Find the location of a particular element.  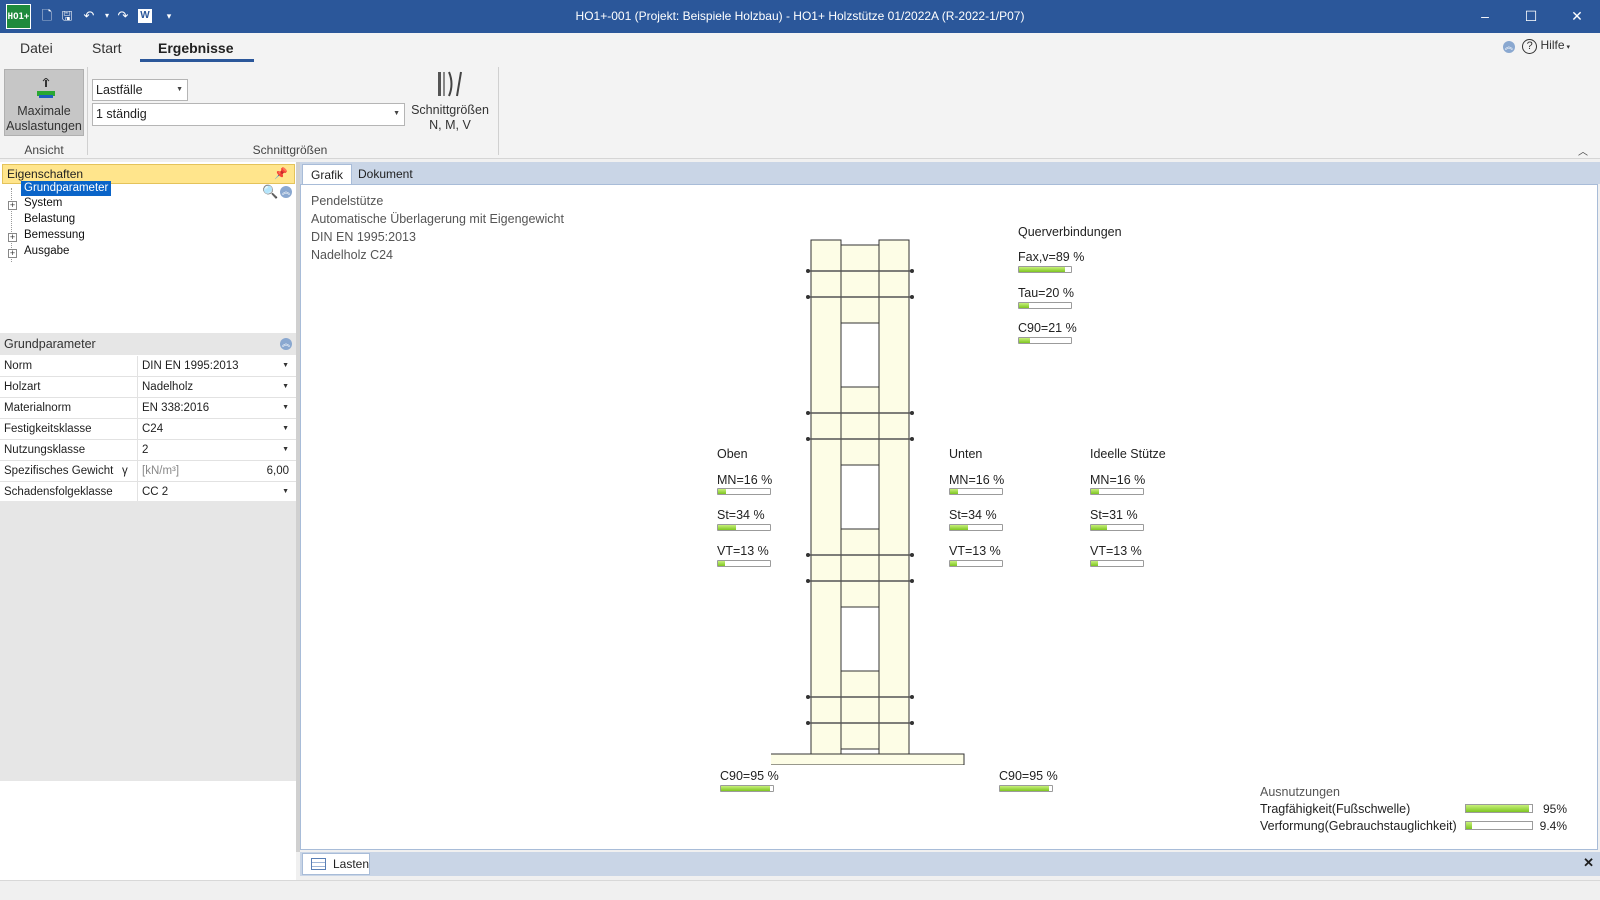

schnittgroessen-button: Schnittgrößen N, M, V is located at coordinates (450, 104).